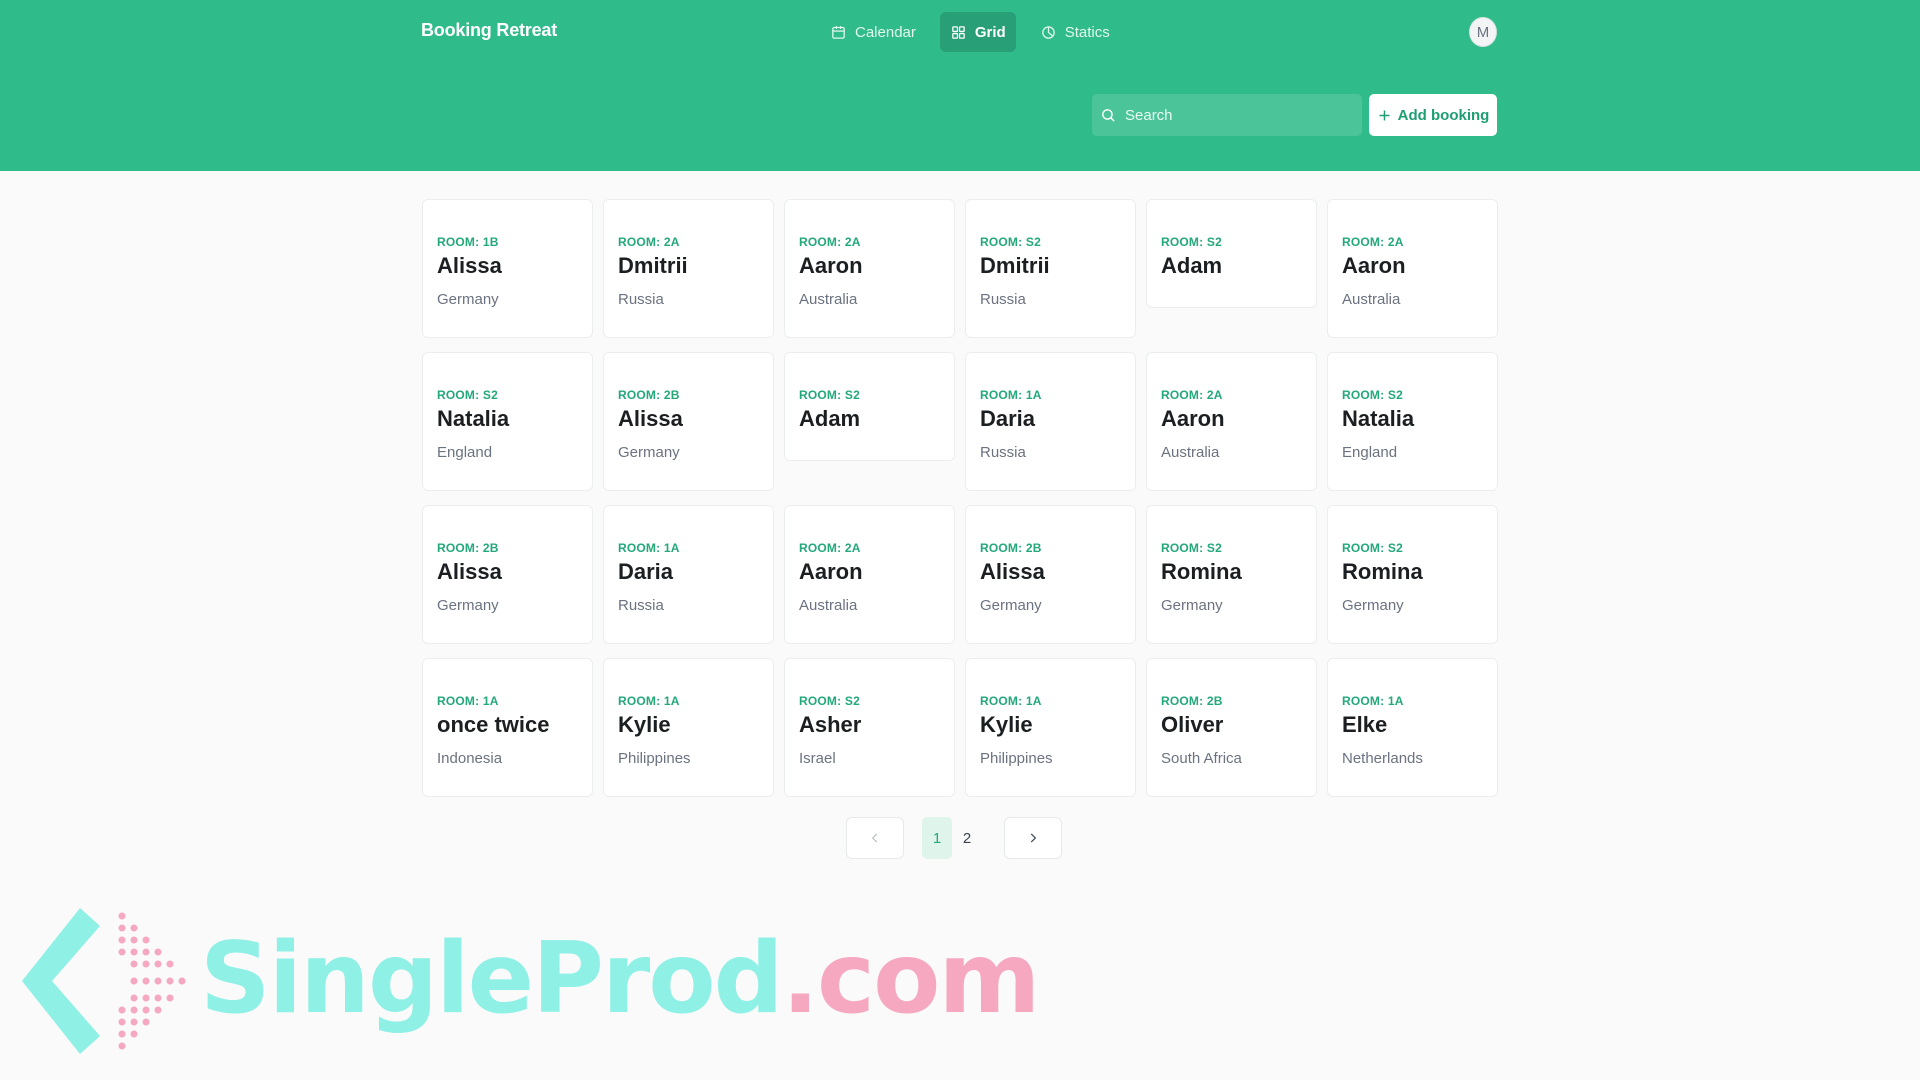  What do you see at coordinates (1192, 724) in the screenshot?
I see `booking-guest-name: Oliver` at bounding box center [1192, 724].